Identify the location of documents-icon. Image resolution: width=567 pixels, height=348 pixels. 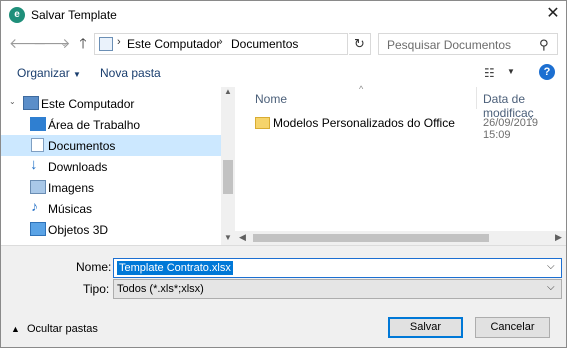
(37, 145).